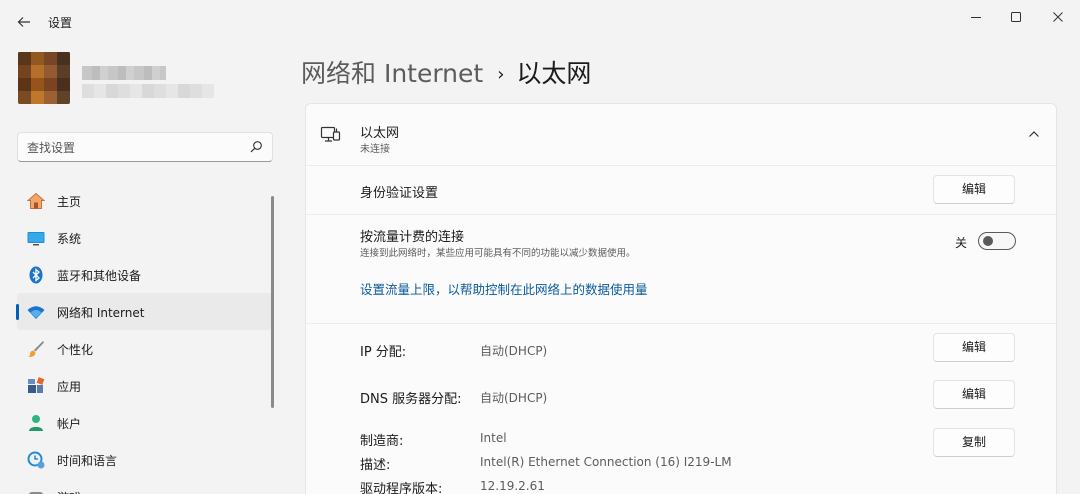 This screenshot has height=494, width=1080. Describe the element at coordinates (36, 493) in the screenshot. I see `gaming-icon` at that location.